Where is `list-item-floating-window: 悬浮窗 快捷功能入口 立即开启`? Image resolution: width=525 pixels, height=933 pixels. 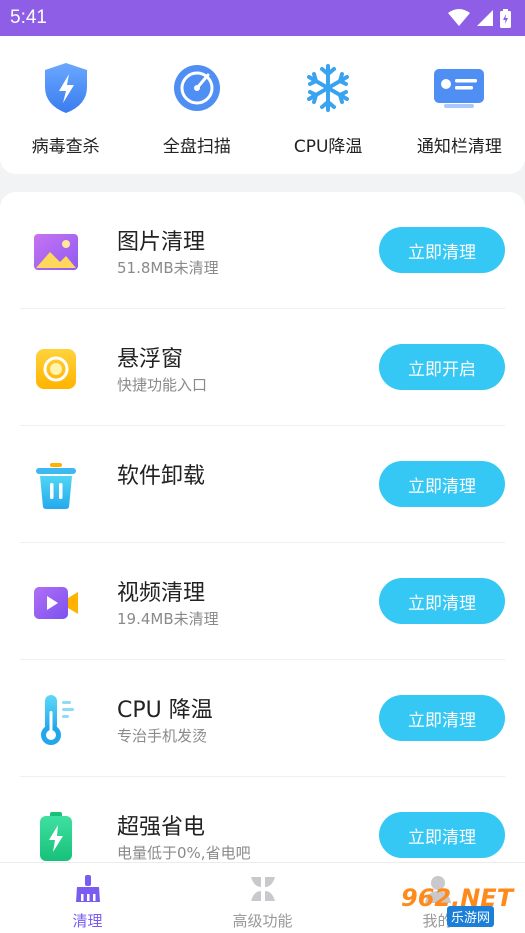
list-item-floating-window: 悬浮窗 快捷功能入口 立即开启 is located at coordinates (262, 367).